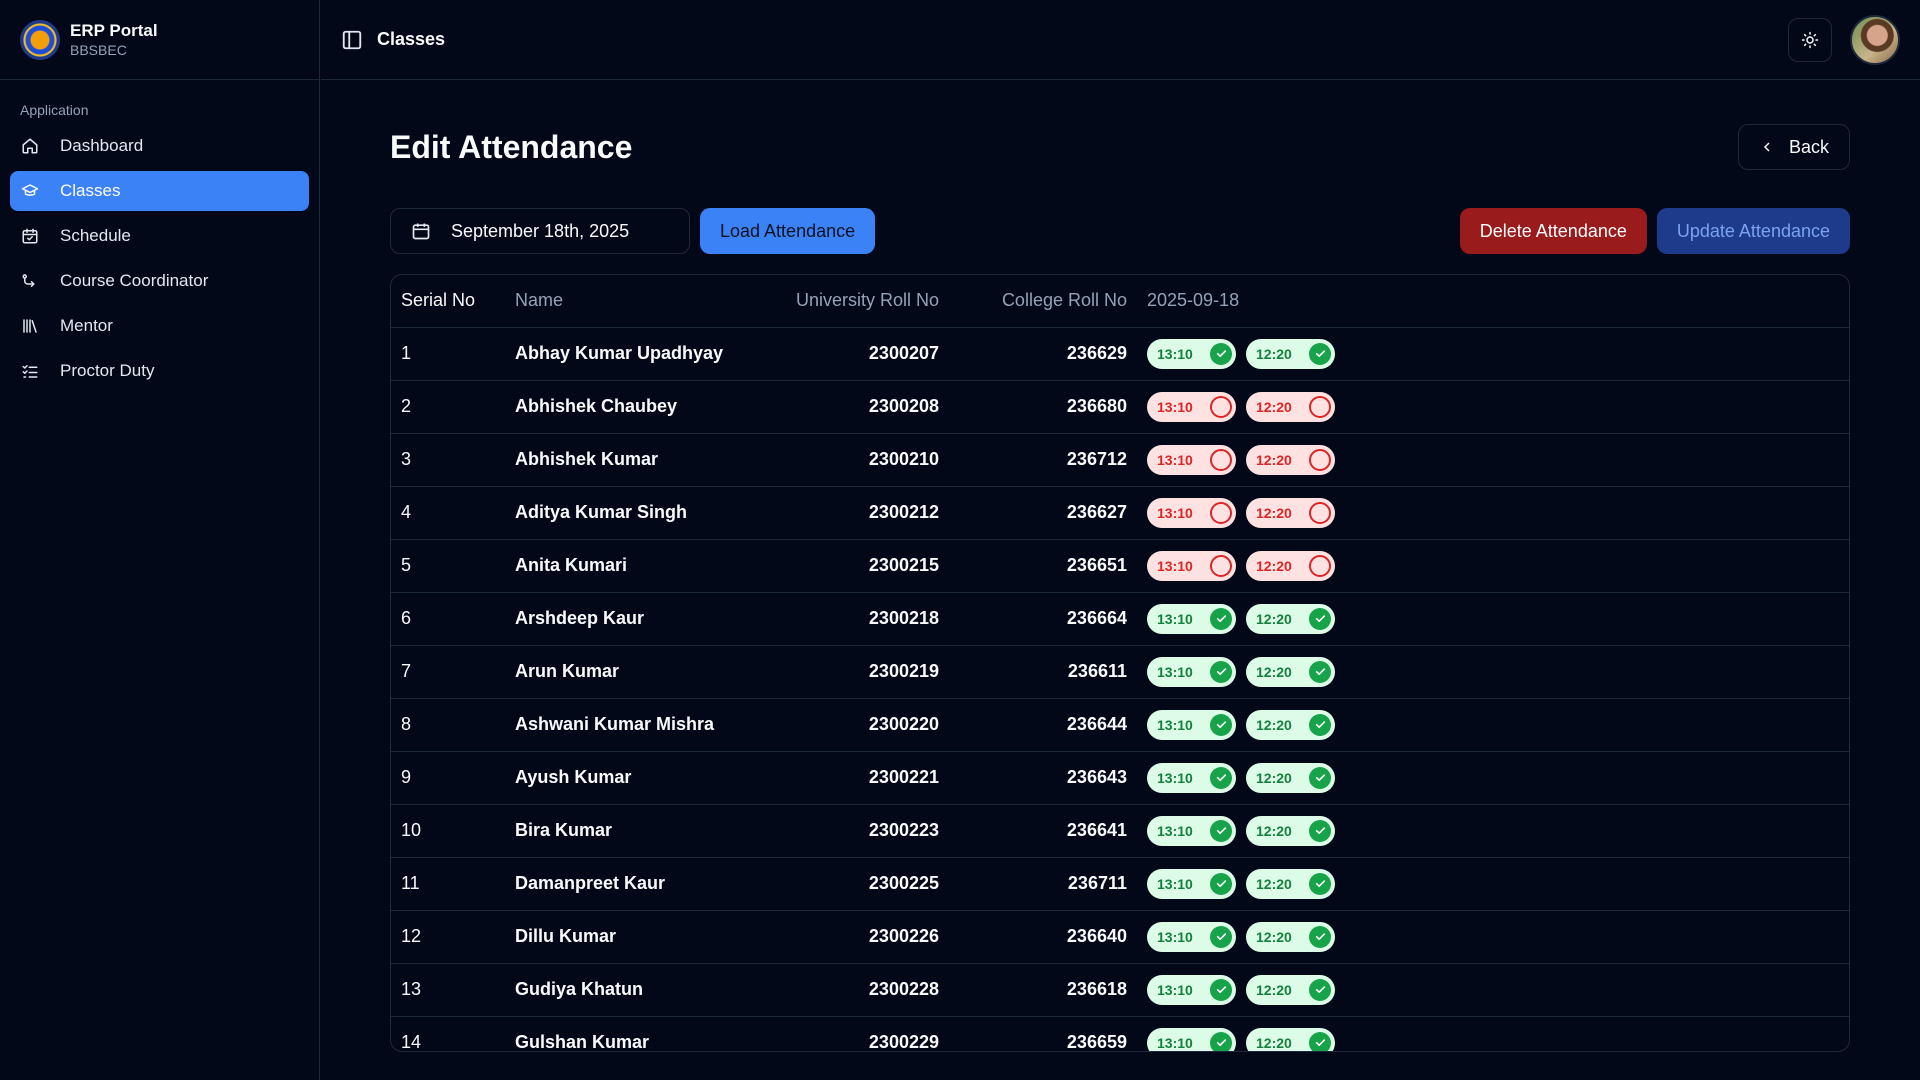 The height and width of the screenshot is (1080, 1920). What do you see at coordinates (453, 619) in the screenshot?
I see `cell-serial: 6` at bounding box center [453, 619].